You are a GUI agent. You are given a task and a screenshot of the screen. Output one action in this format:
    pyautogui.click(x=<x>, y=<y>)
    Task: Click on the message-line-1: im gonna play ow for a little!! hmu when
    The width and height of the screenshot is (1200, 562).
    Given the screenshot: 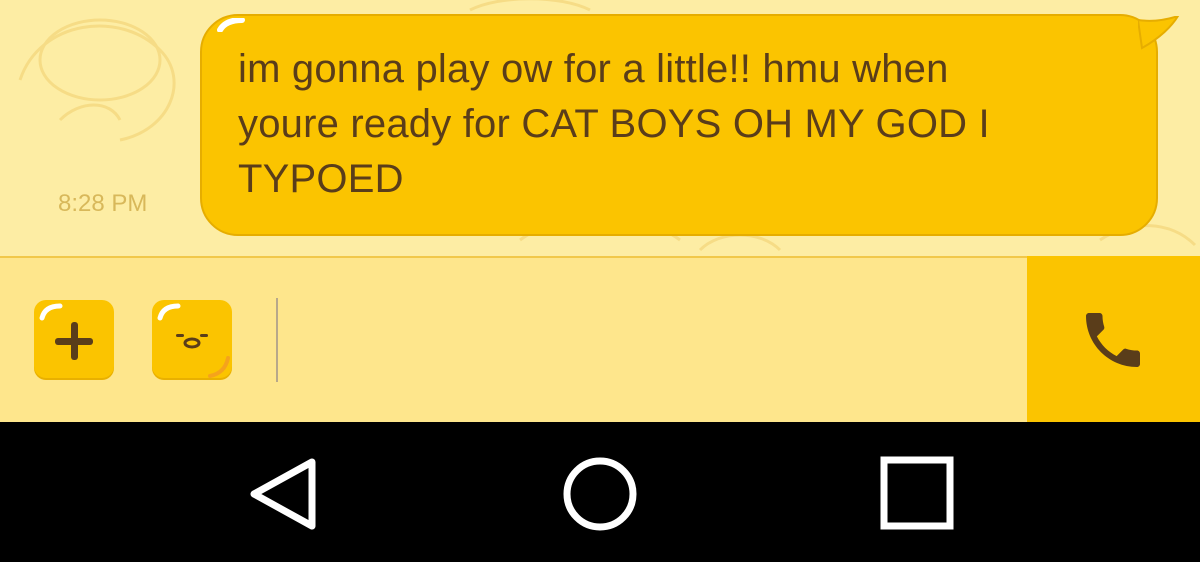 What is the action you would take?
    pyautogui.click(x=593, y=69)
    